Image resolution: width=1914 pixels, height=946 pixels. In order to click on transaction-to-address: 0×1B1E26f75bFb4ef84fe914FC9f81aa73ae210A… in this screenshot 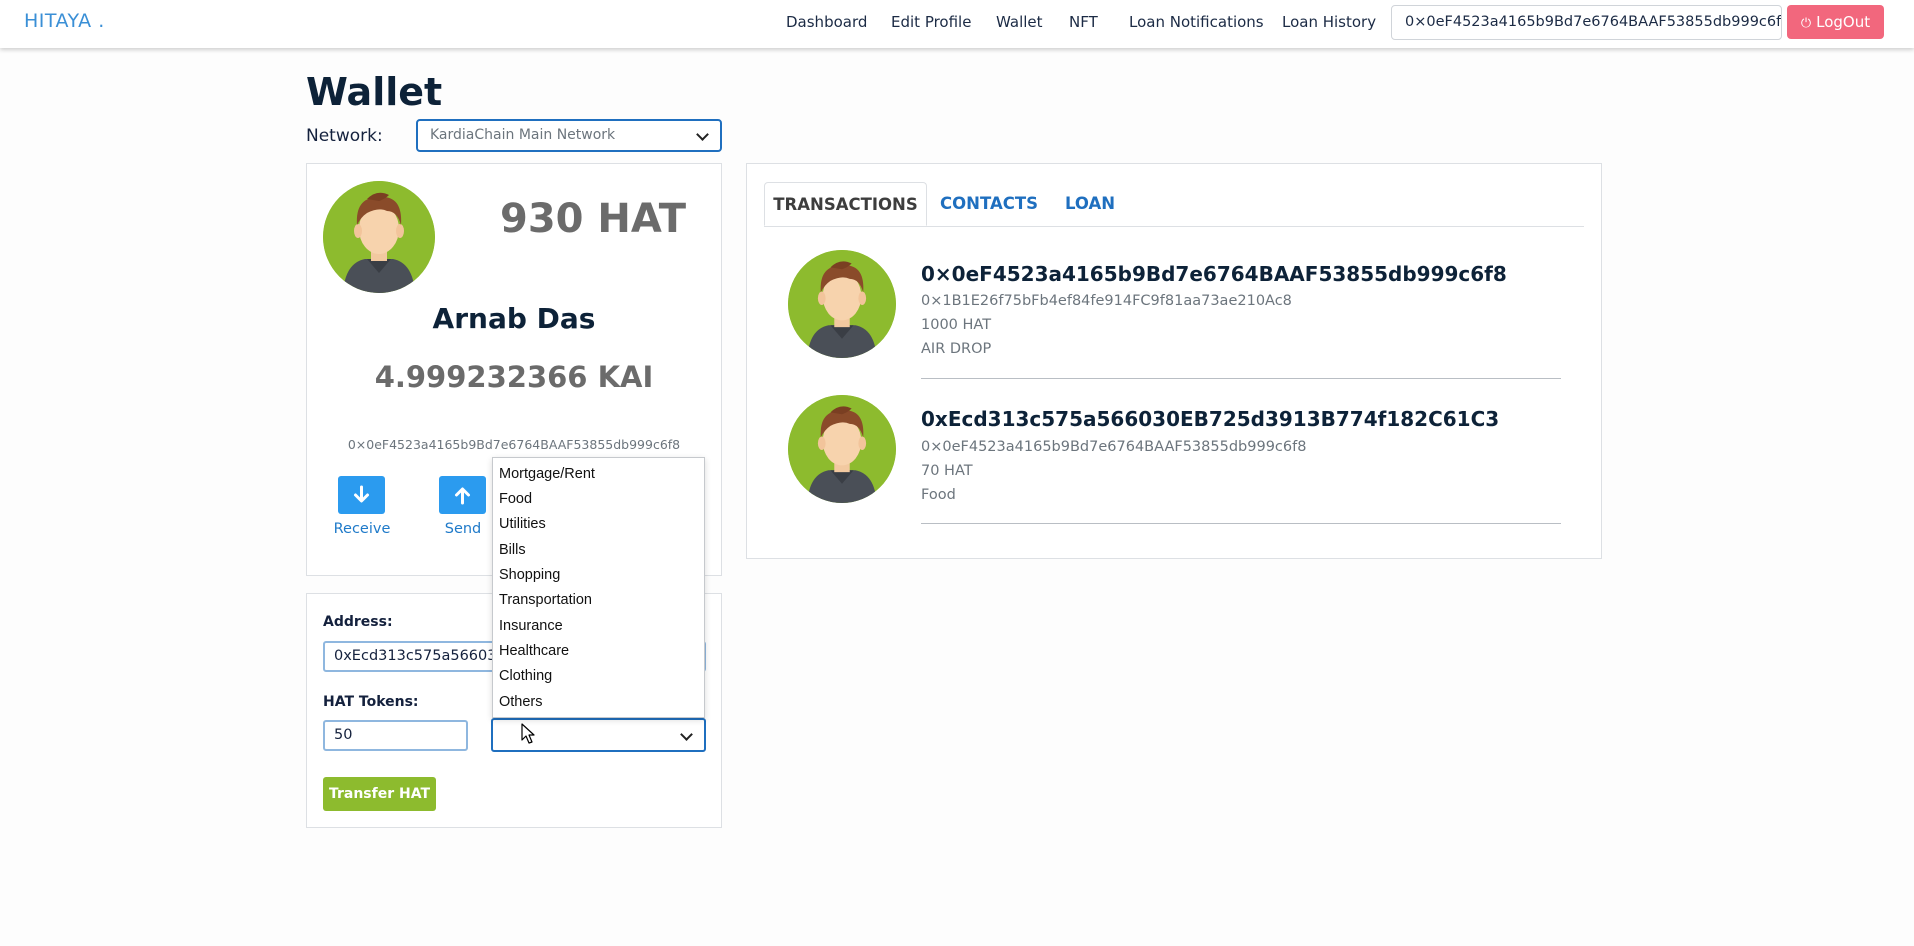, I will do `click(1106, 301)`.